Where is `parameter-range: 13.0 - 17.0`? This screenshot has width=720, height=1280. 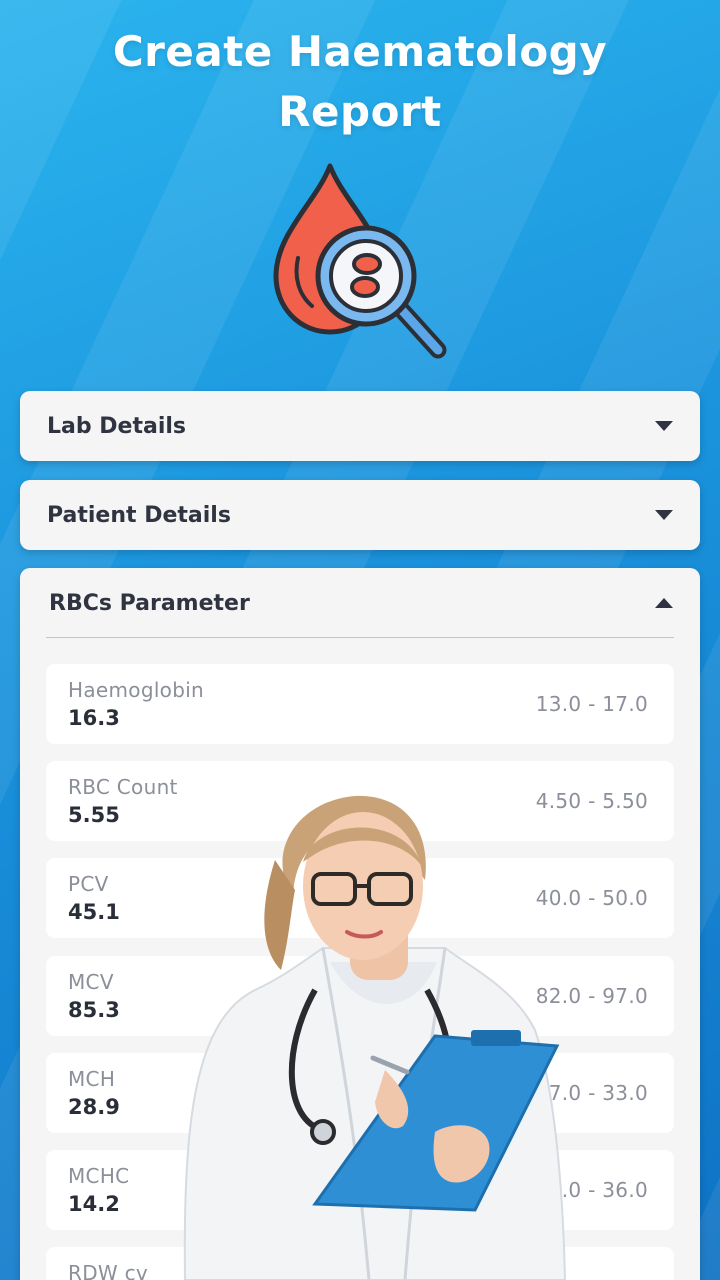
parameter-range: 13.0 - 17.0 is located at coordinates (591, 704).